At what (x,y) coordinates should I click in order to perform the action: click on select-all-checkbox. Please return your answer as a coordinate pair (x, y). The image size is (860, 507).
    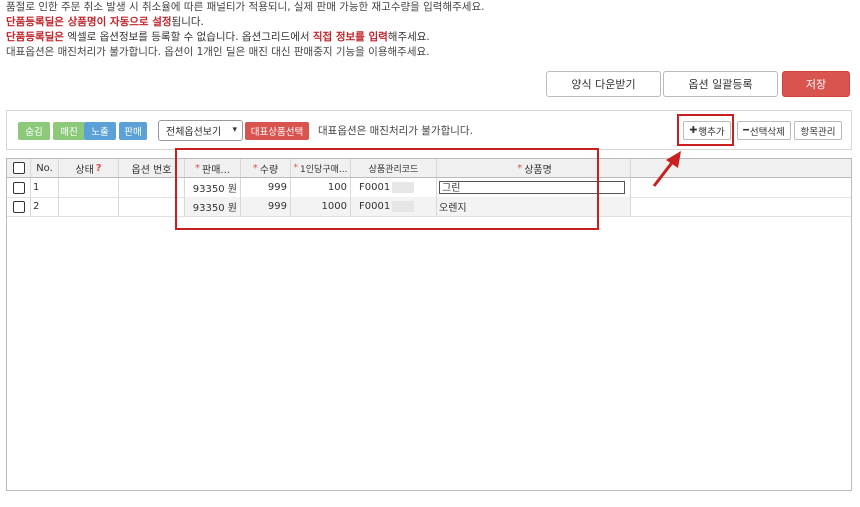
    Looking at the image, I should click on (19, 168).